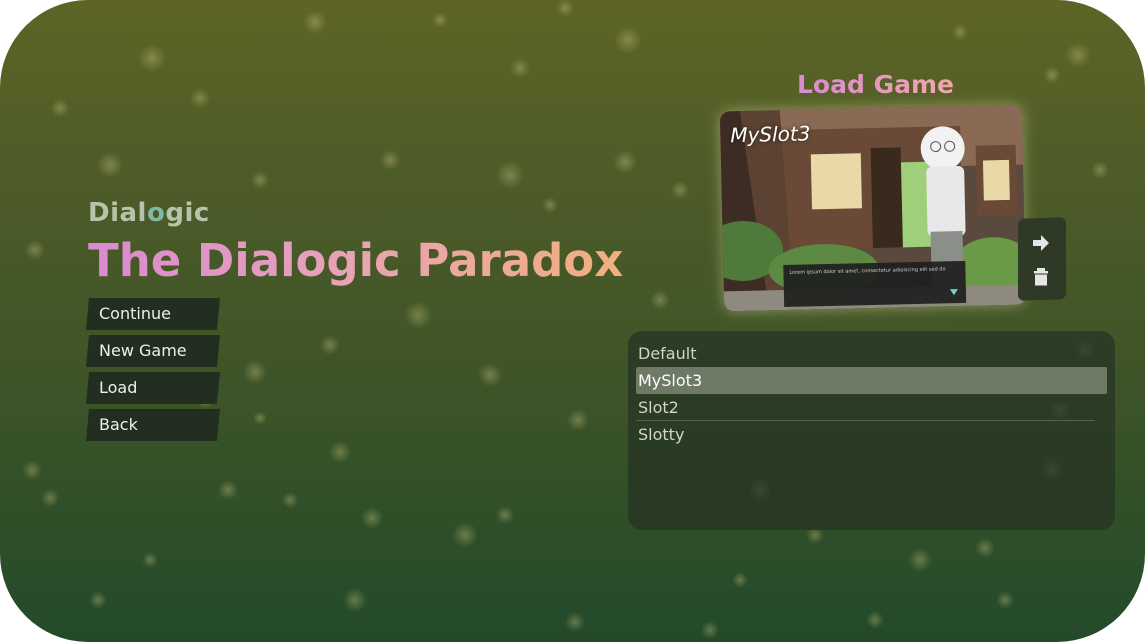 The height and width of the screenshot is (642, 1145). I want to click on dialogic-logo: Dialogic, so click(149, 213).